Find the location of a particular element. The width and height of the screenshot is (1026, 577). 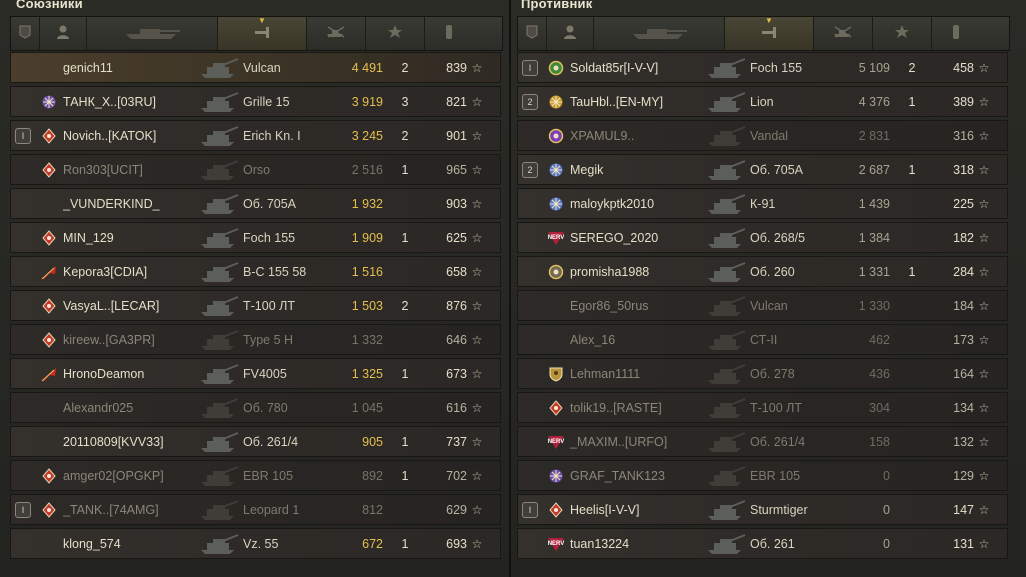

ally-player-row: ТАНК_Х..[03RU] Grille 15 3 919 3 821 ☆ is located at coordinates (255, 101).